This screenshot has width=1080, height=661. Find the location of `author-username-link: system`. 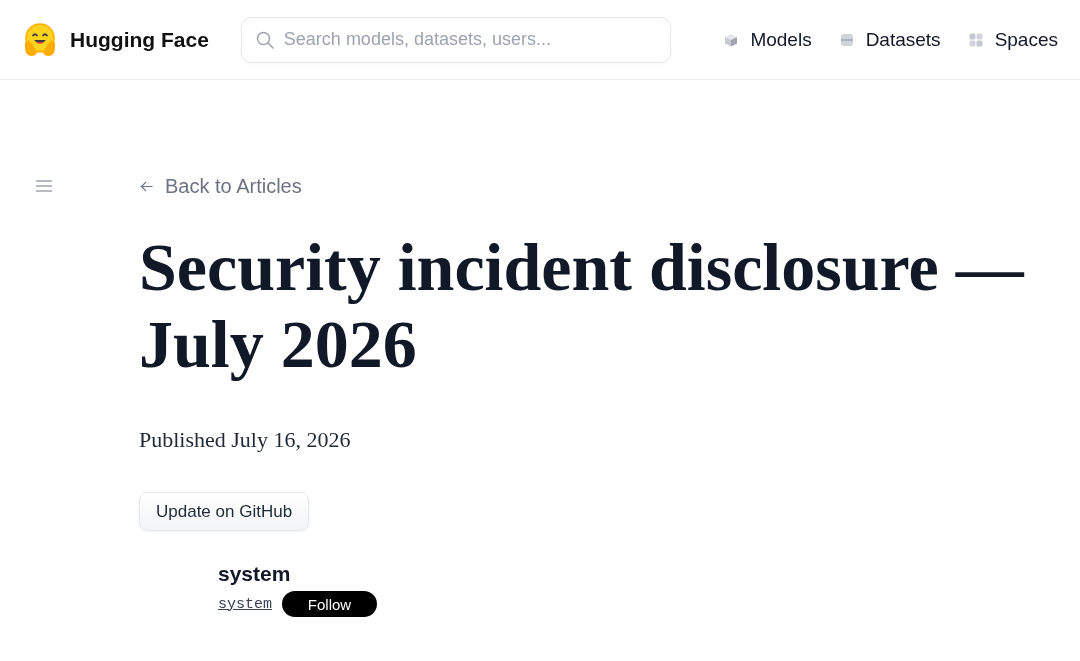

author-username-link: system is located at coordinates (245, 604).